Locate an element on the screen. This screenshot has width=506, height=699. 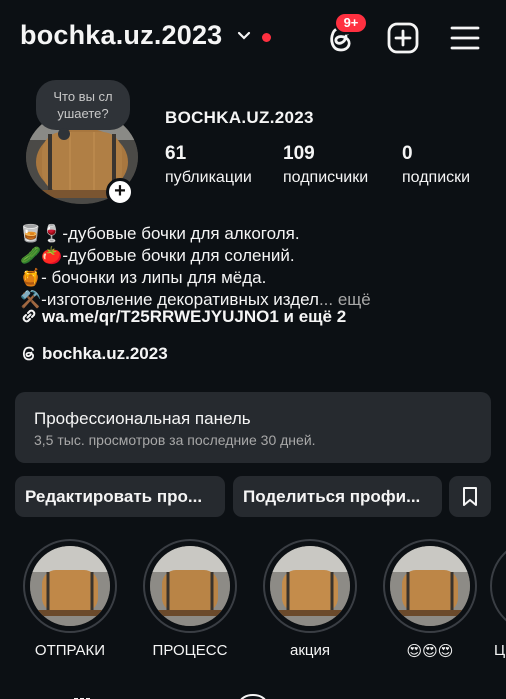
stat-posts-label: публикации is located at coordinates (208, 177).